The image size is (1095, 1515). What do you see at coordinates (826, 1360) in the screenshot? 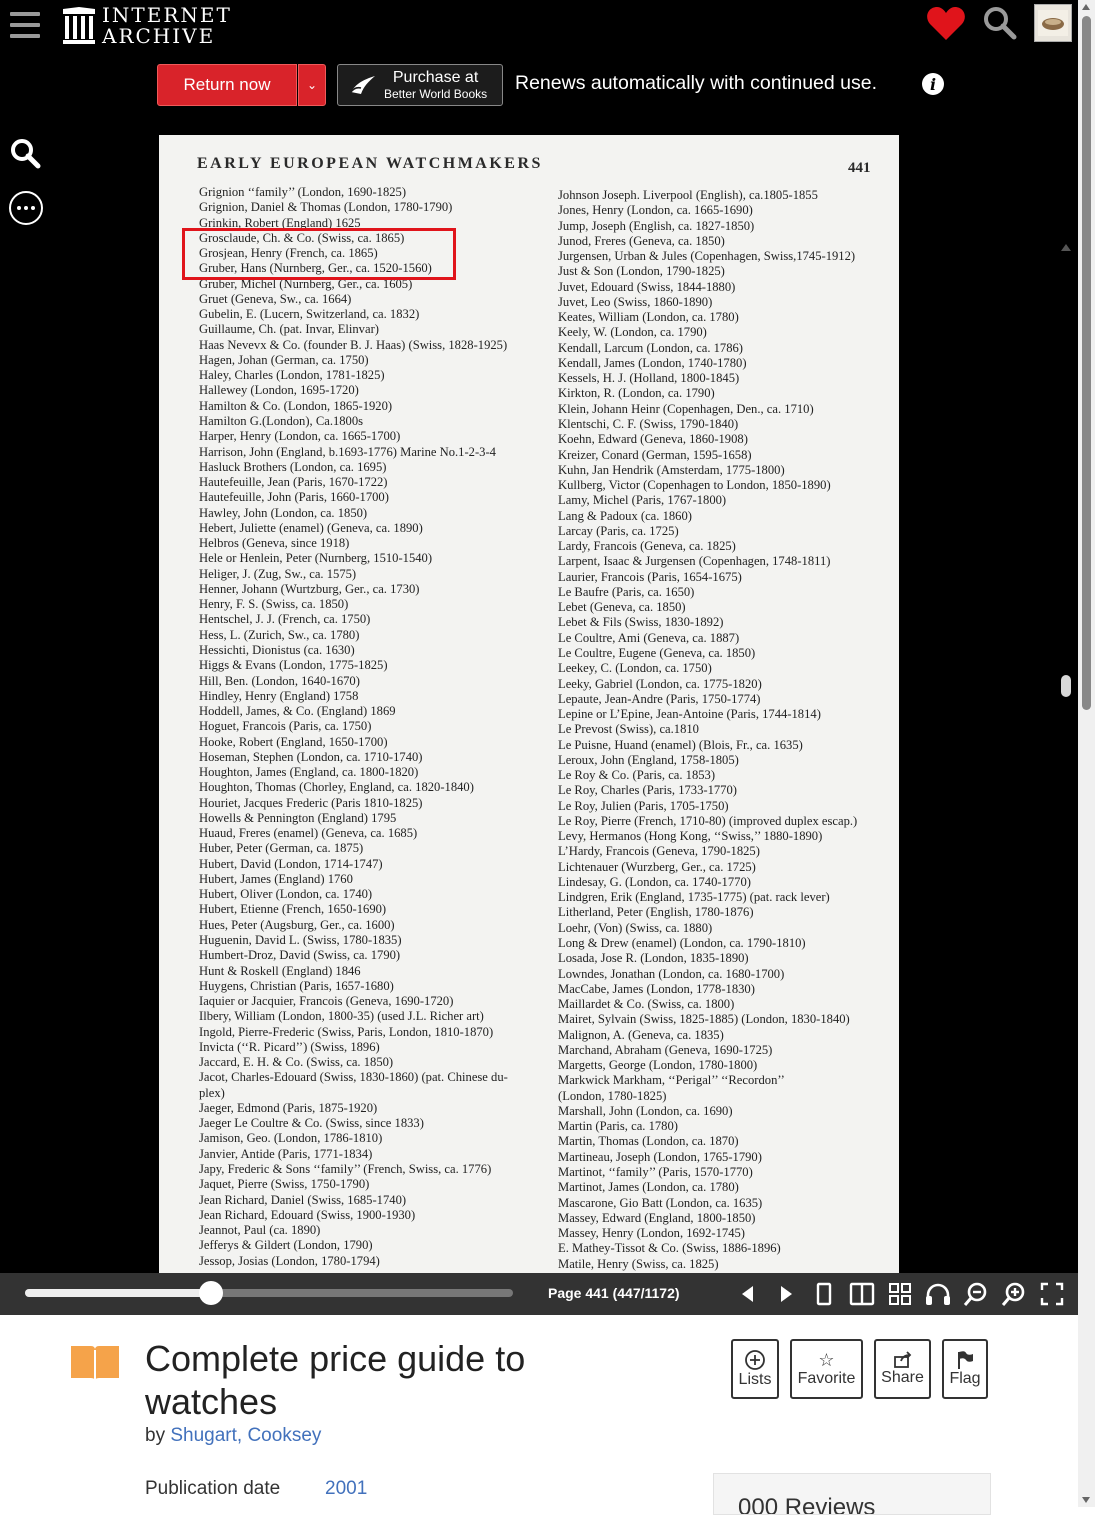
I see `star-icon: ☆` at bounding box center [826, 1360].